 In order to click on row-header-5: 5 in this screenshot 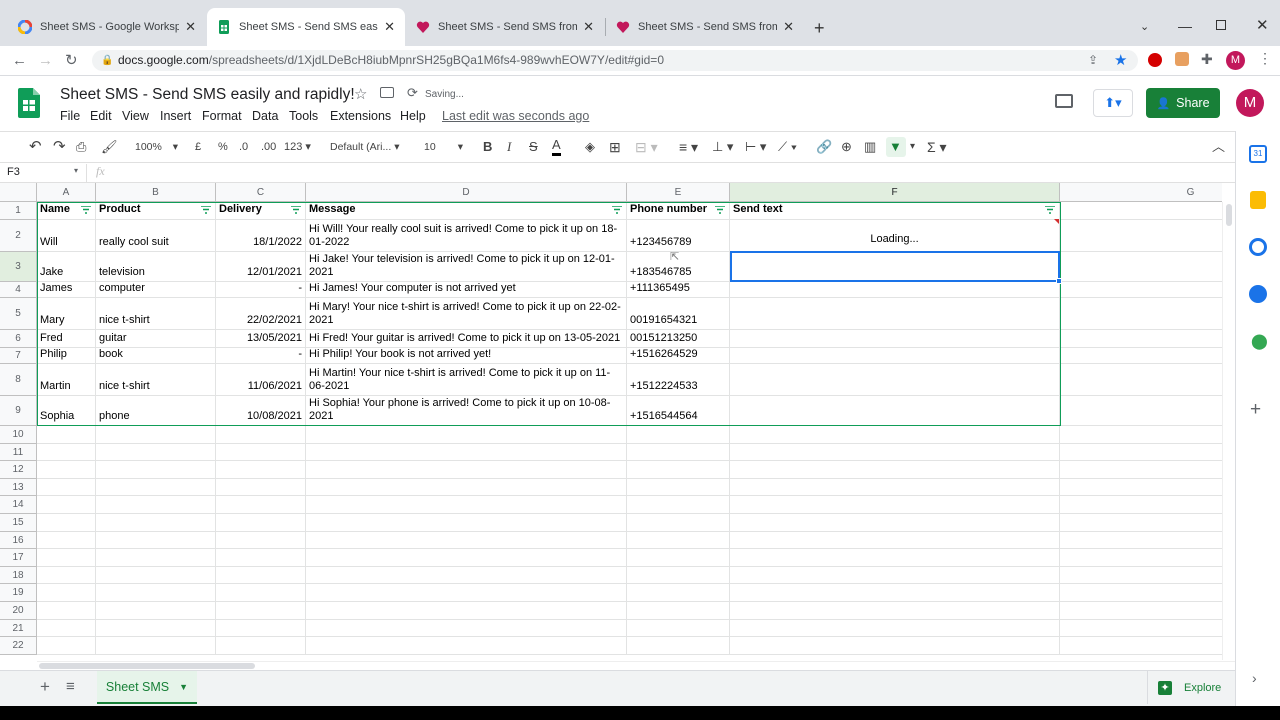, I will do `click(18, 314)`.